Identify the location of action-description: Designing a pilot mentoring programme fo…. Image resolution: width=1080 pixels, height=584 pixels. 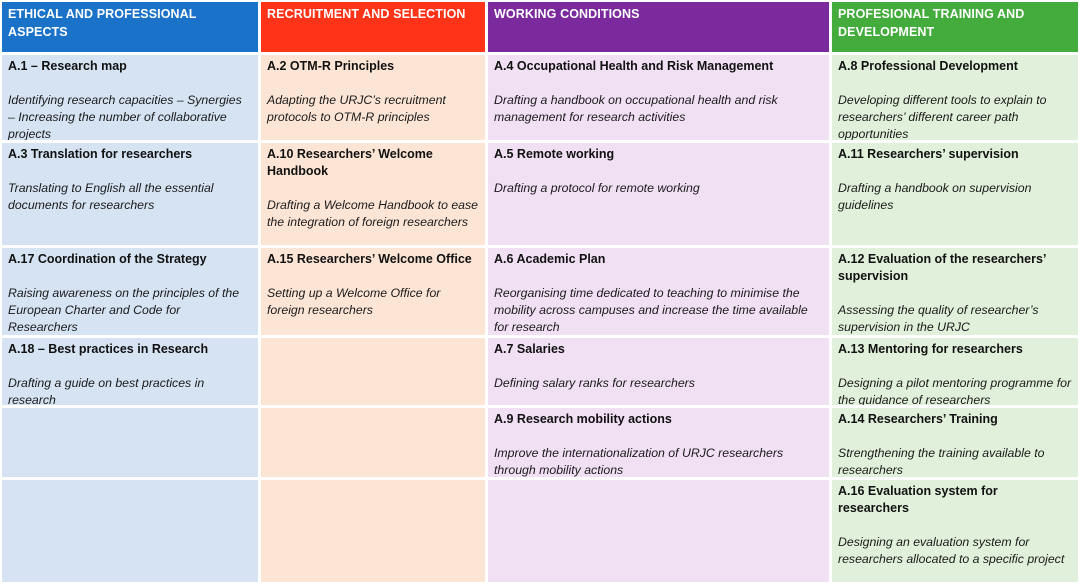
(955, 390).